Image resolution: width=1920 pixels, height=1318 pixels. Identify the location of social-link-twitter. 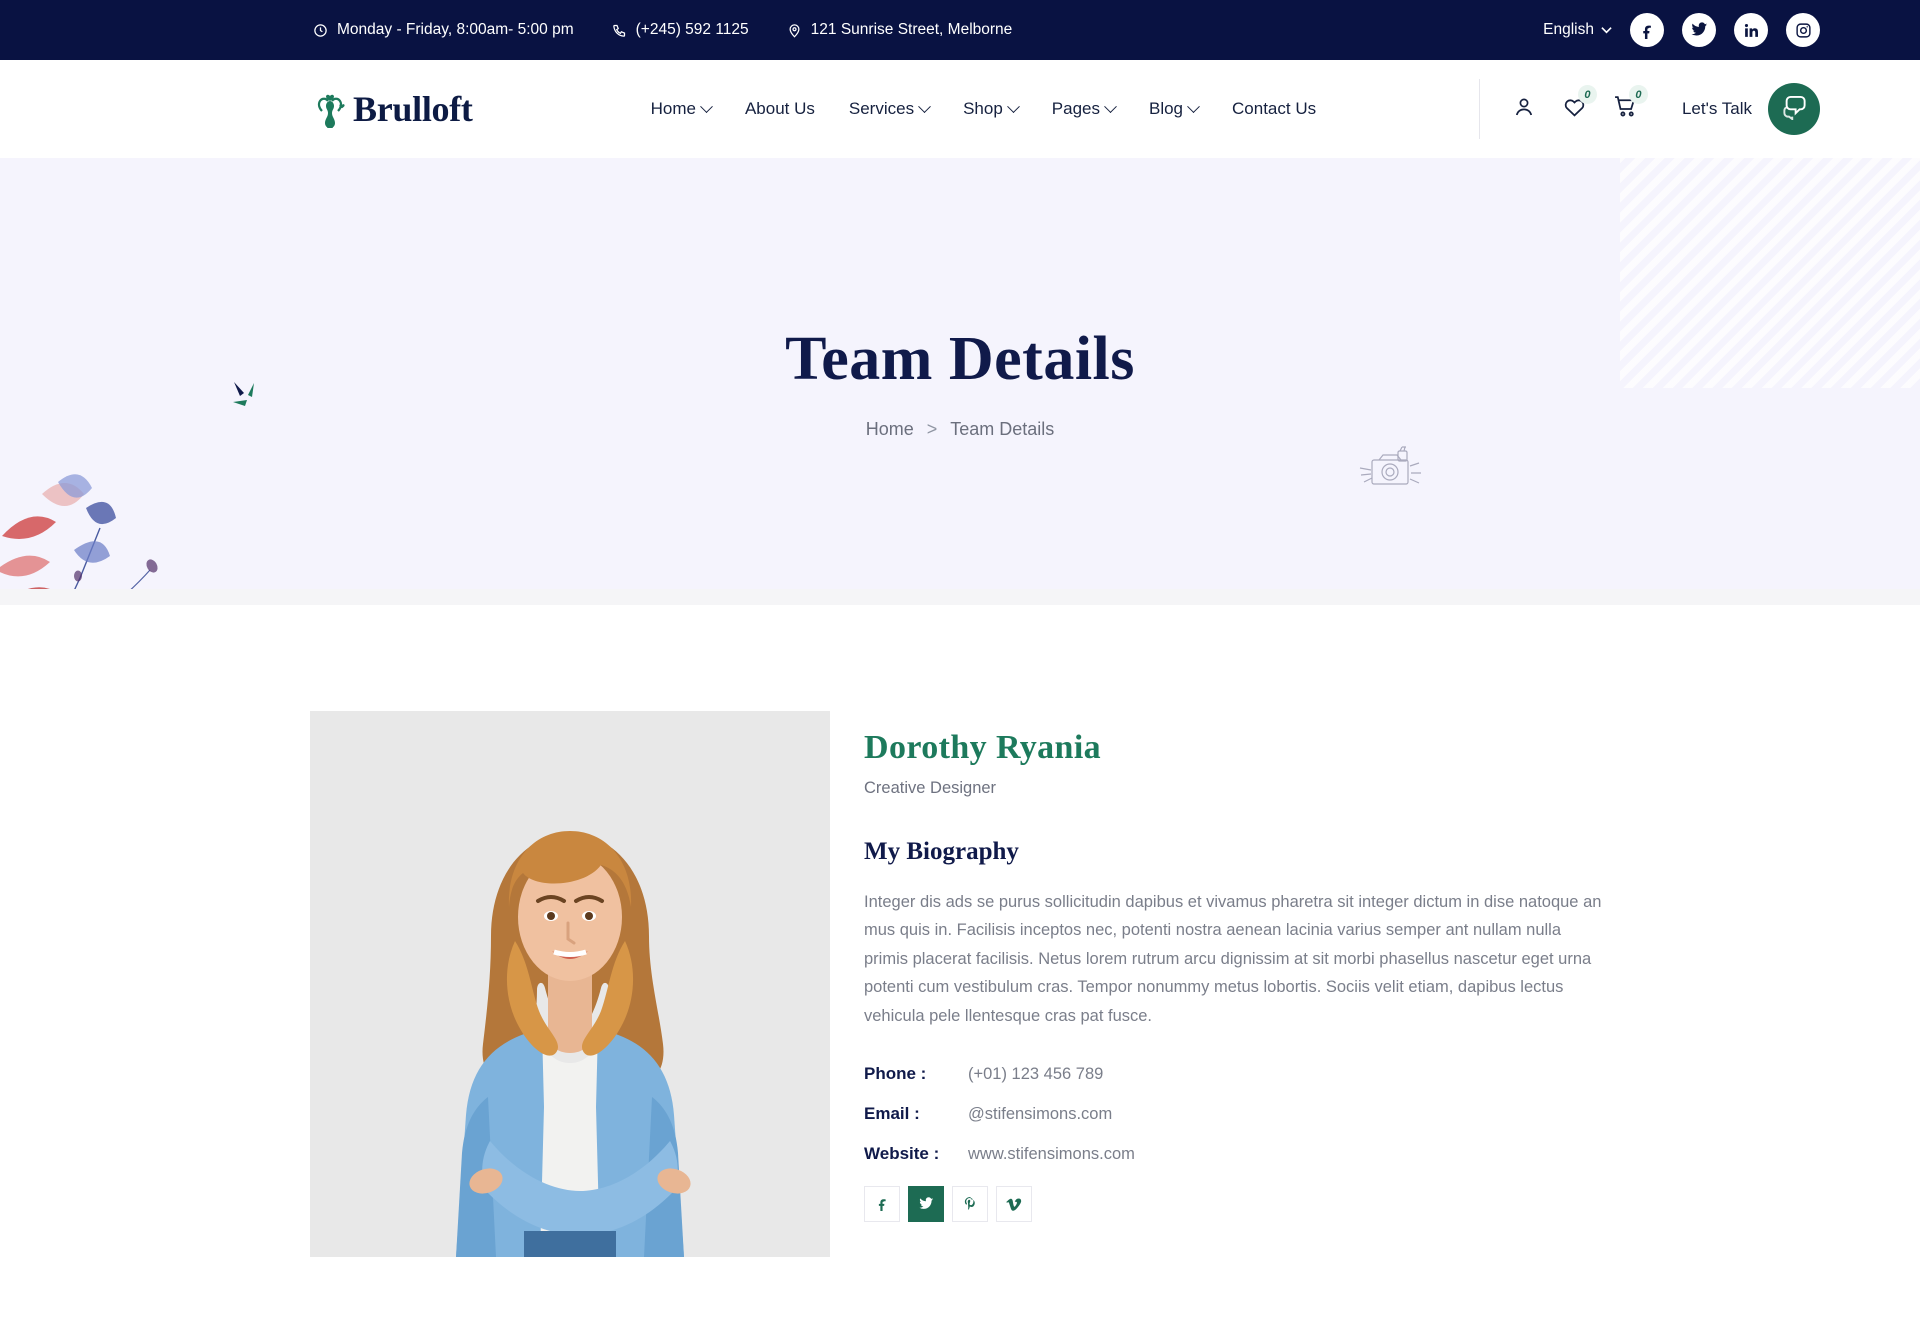
(1699, 30).